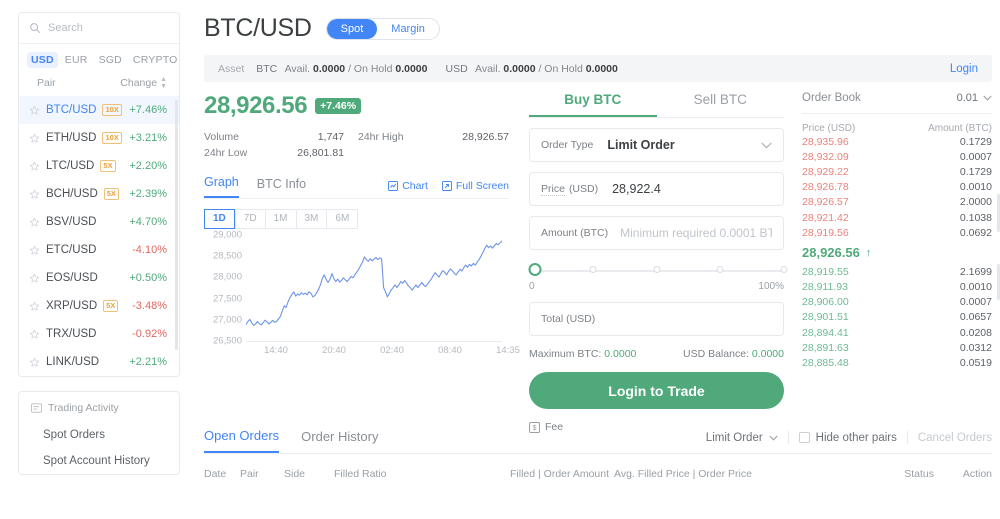  What do you see at coordinates (964, 69) in the screenshot?
I see `login-link: Login` at bounding box center [964, 69].